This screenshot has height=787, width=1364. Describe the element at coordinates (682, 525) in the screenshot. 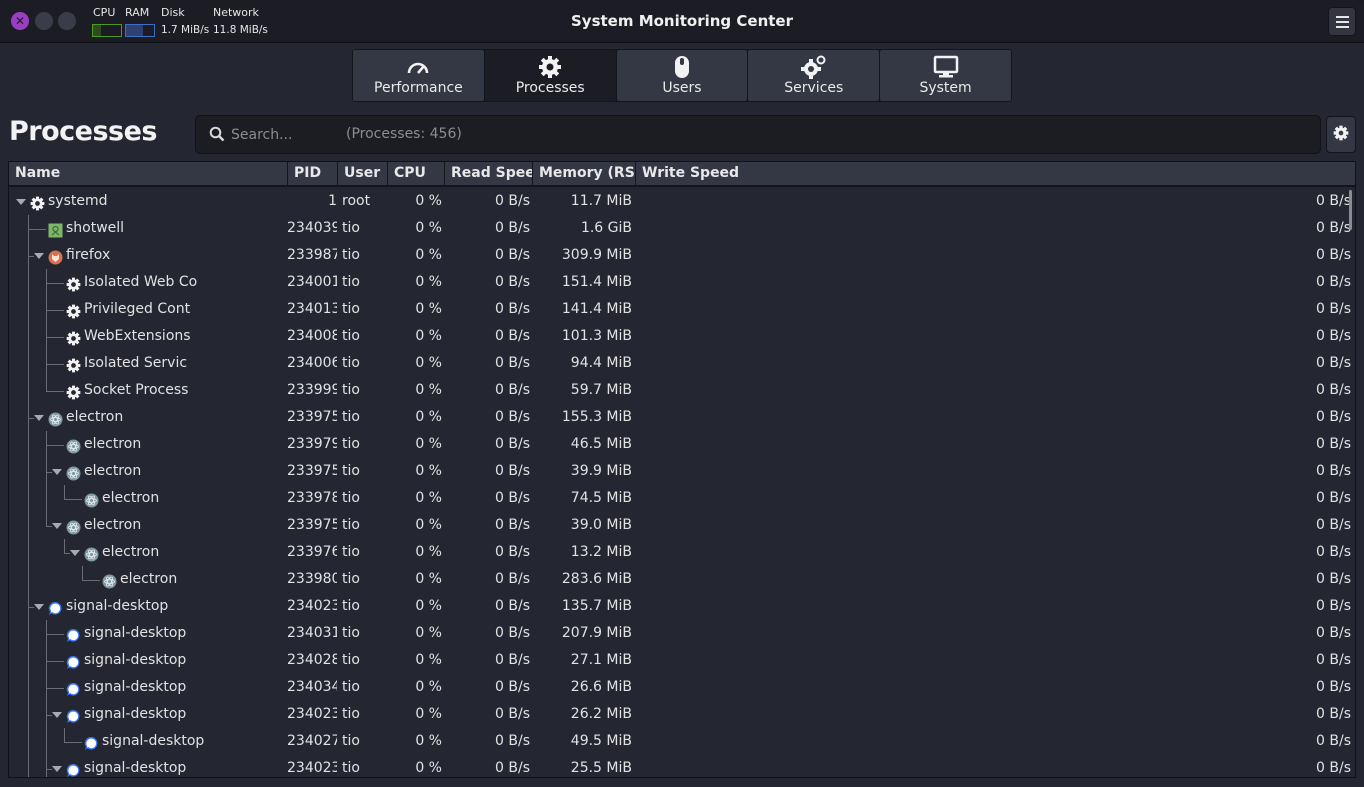

I see `table-row: electron 233975 tio 0 % 0 B/s 39.0 MiB 0 B/s` at that location.